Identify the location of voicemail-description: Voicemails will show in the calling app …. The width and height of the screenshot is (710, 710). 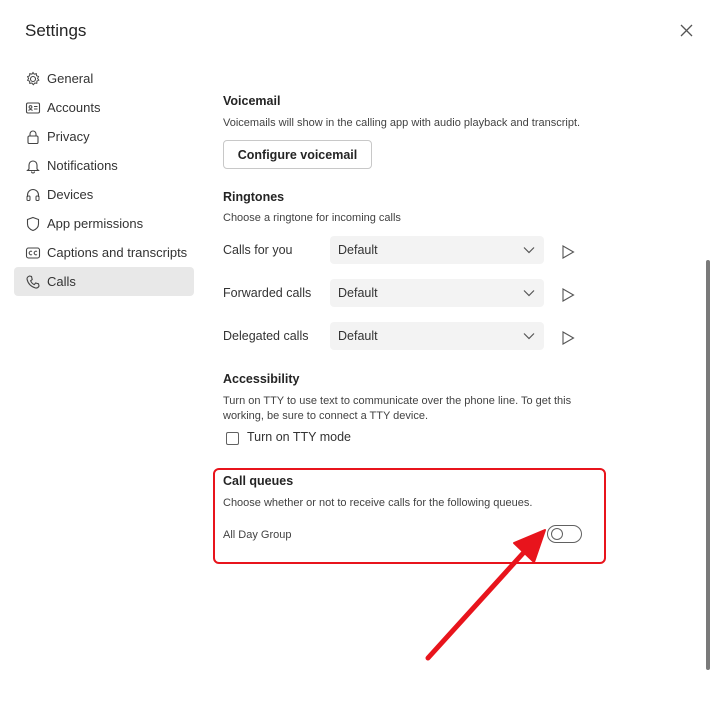
(402, 123).